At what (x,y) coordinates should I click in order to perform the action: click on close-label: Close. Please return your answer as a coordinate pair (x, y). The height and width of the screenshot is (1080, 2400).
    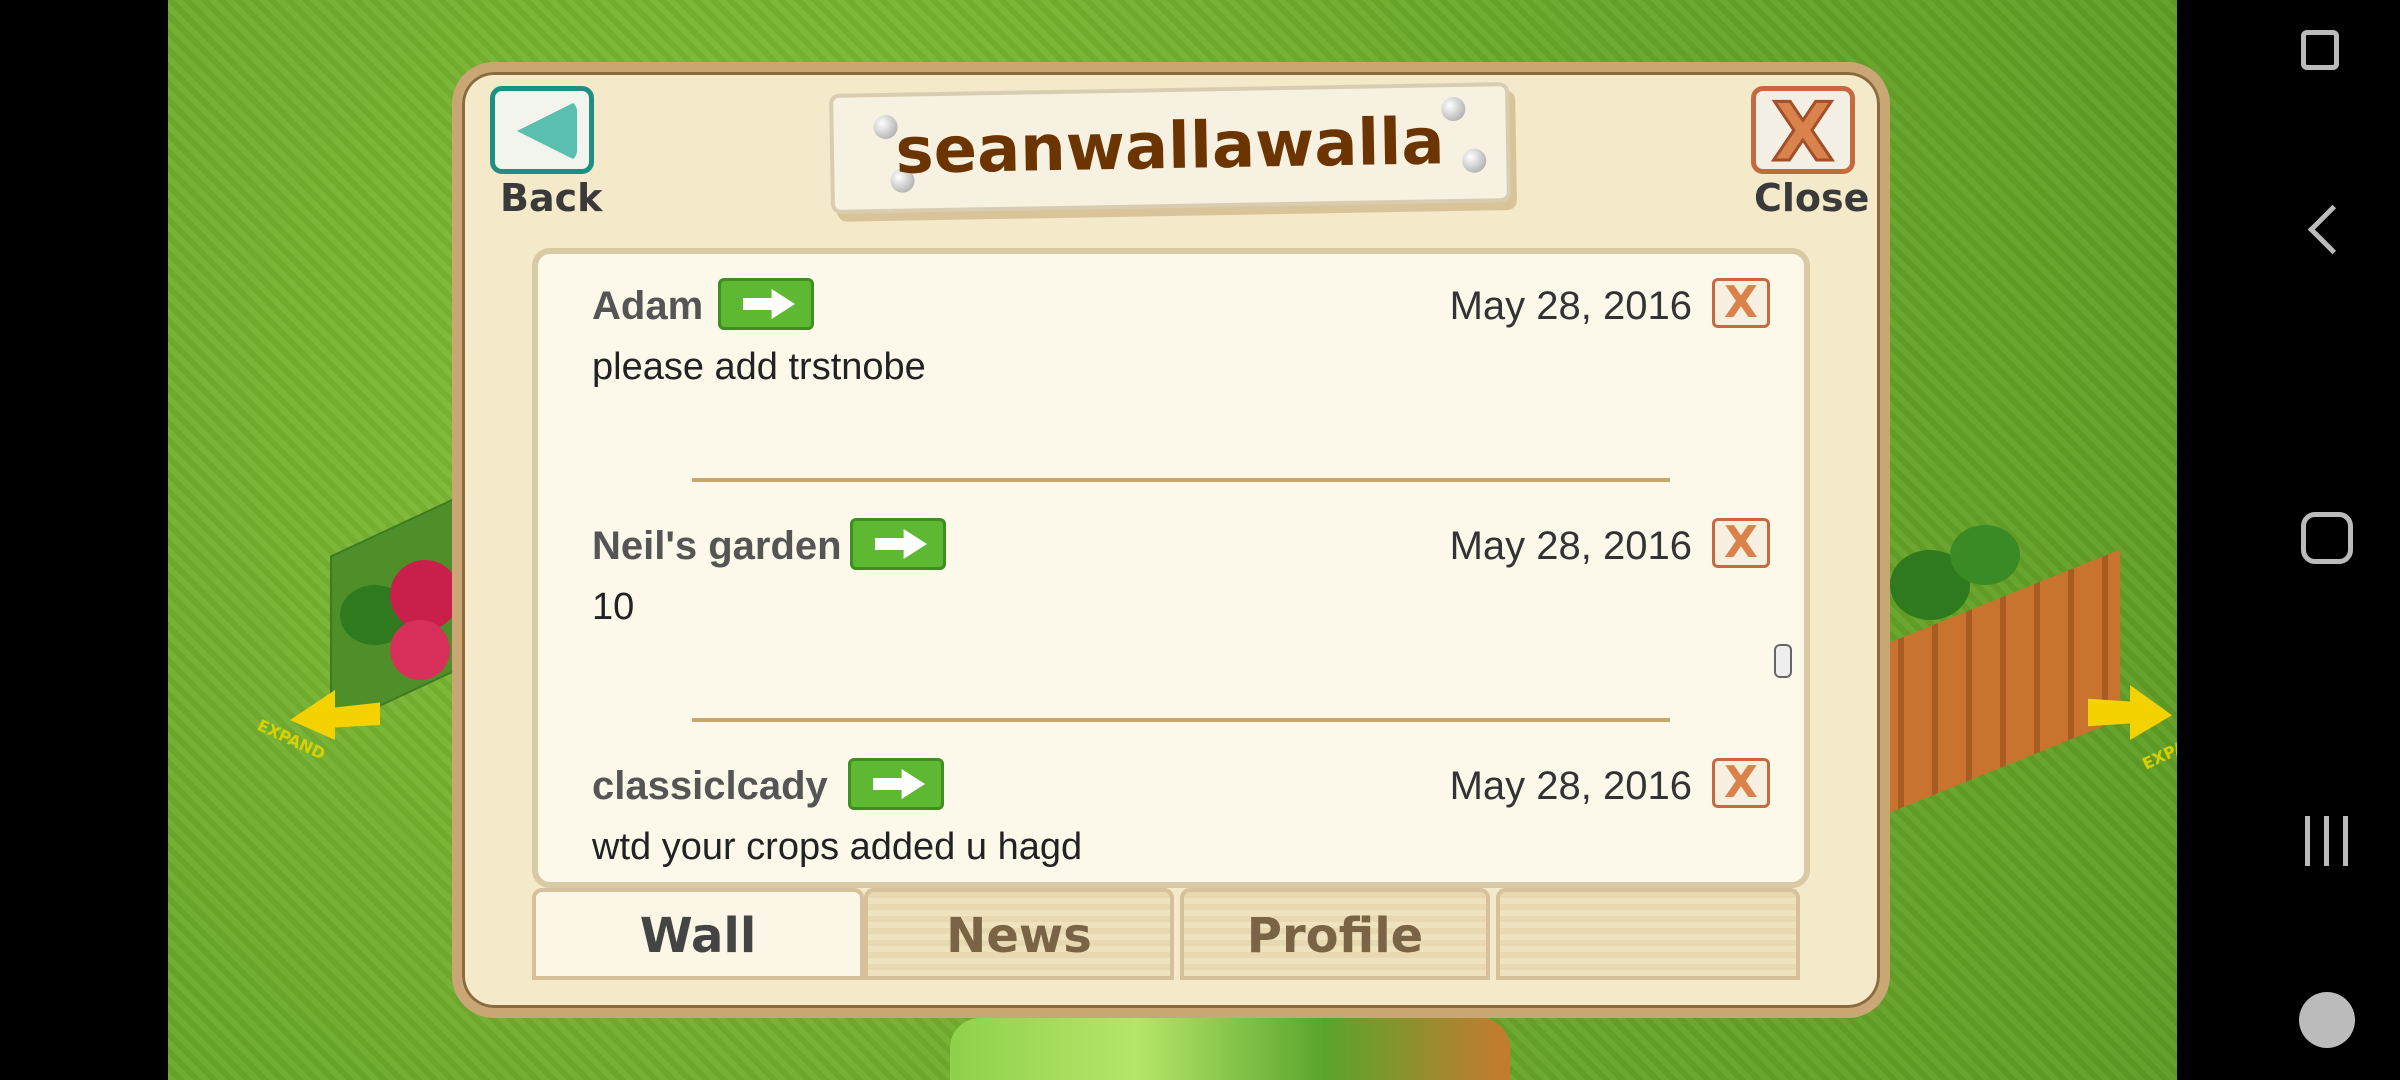
    Looking at the image, I should click on (1811, 198).